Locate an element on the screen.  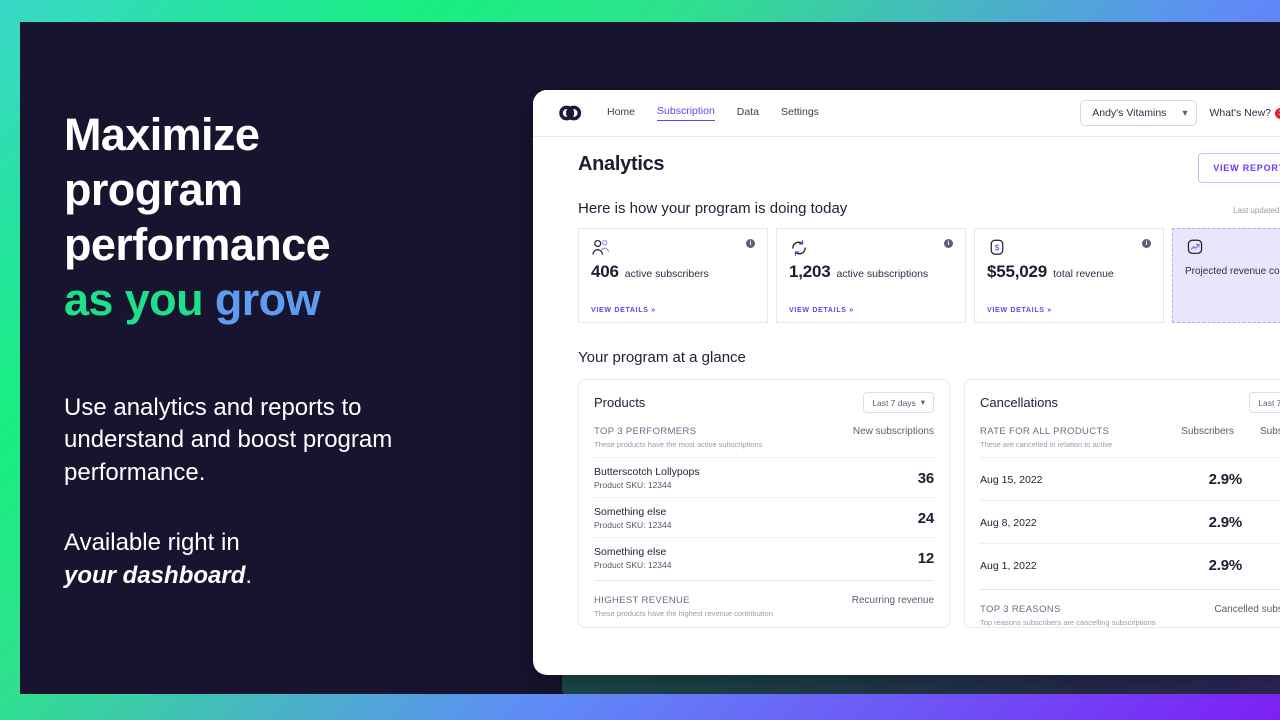
column-header-subscribers: Subscribers is located at coordinates (1207, 431).